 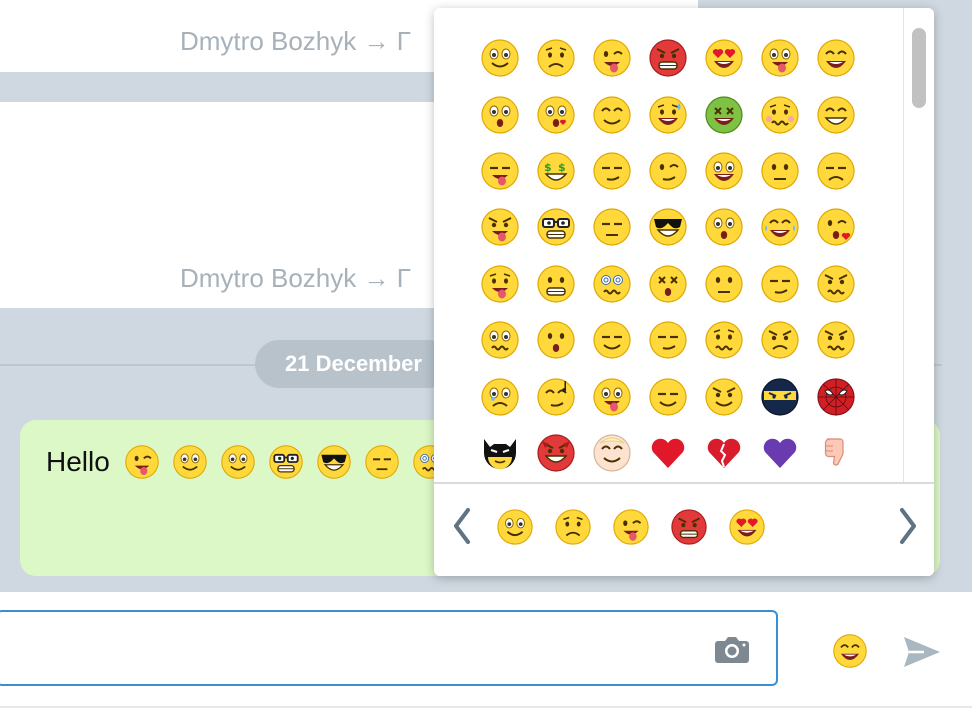 What do you see at coordinates (780, 171) in the screenshot?
I see `frown-emoji-icon` at bounding box center [780, 171].